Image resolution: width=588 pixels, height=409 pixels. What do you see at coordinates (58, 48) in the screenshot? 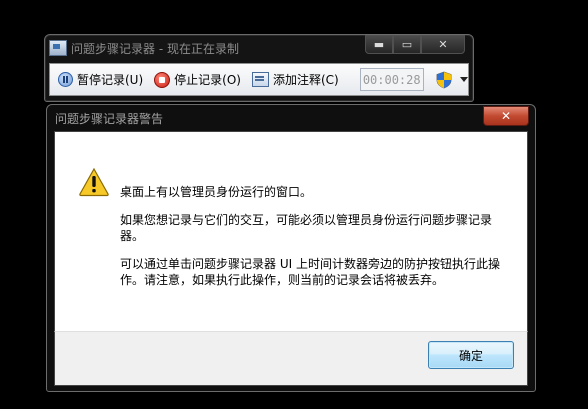
I see `recorder-app-icon` at bounding box center [58, 48].